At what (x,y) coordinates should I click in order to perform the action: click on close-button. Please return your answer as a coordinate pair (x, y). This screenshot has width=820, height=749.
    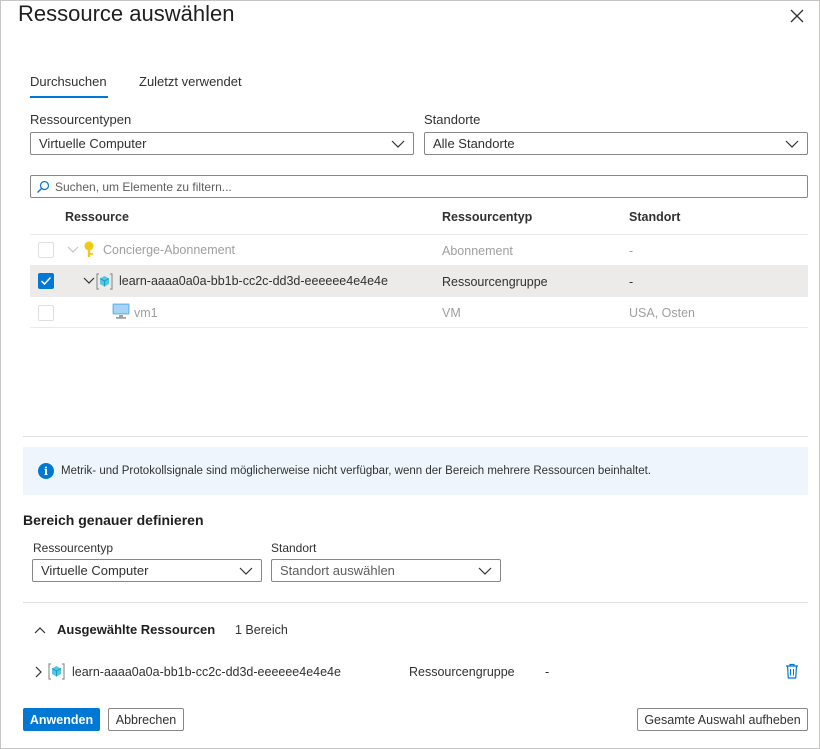
    Looking at the image, I should click on (797, 16).